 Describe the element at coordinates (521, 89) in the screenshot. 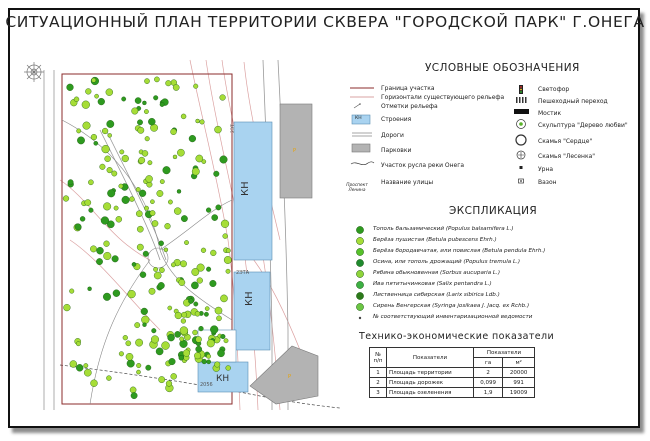

I see `traffic-light-icon` at that location.